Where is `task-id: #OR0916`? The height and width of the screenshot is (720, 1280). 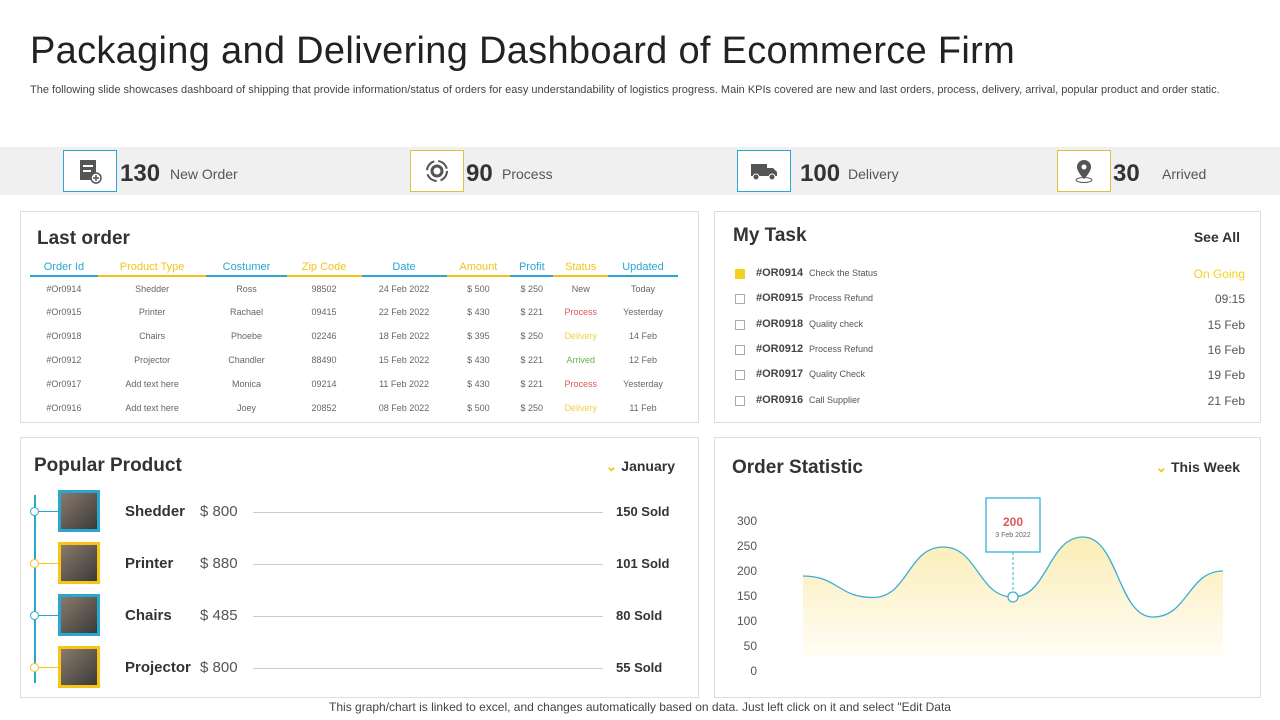 task-id: #OR0916 is located at coordinates (780, 399).